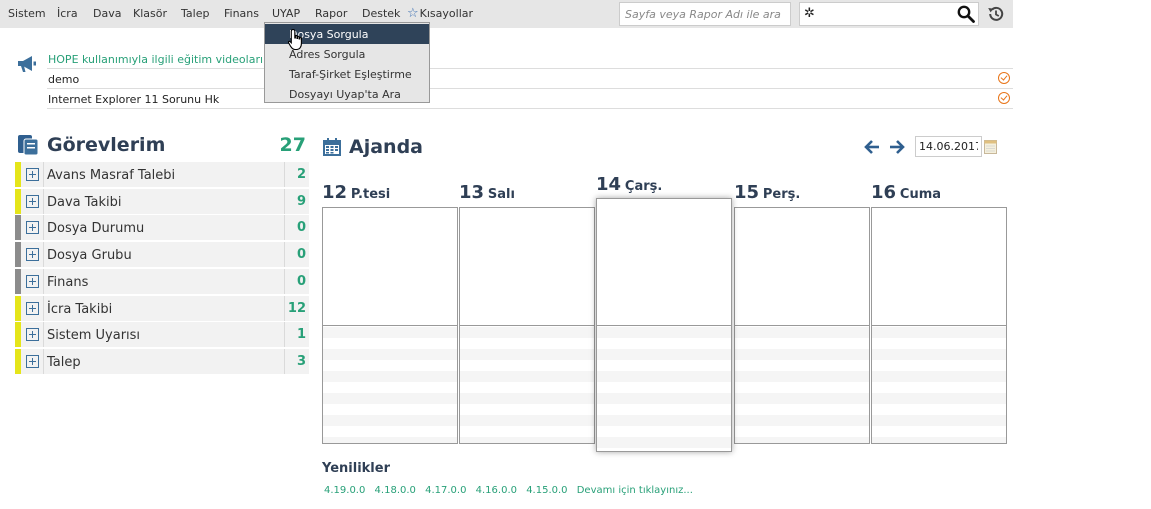 This screenshot has width=1151, height=509. Describe the element at coordinates (381, 13) in the screenshot. I see `menu-destek: Destek` at that location.